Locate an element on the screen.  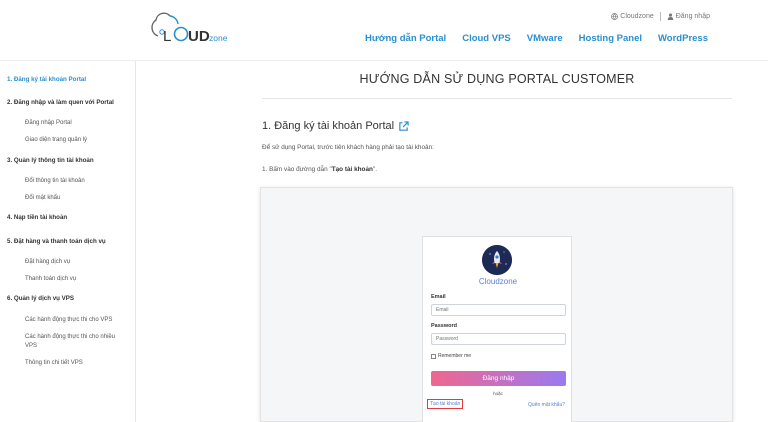
title-divider is located at coordinates (497, 98).